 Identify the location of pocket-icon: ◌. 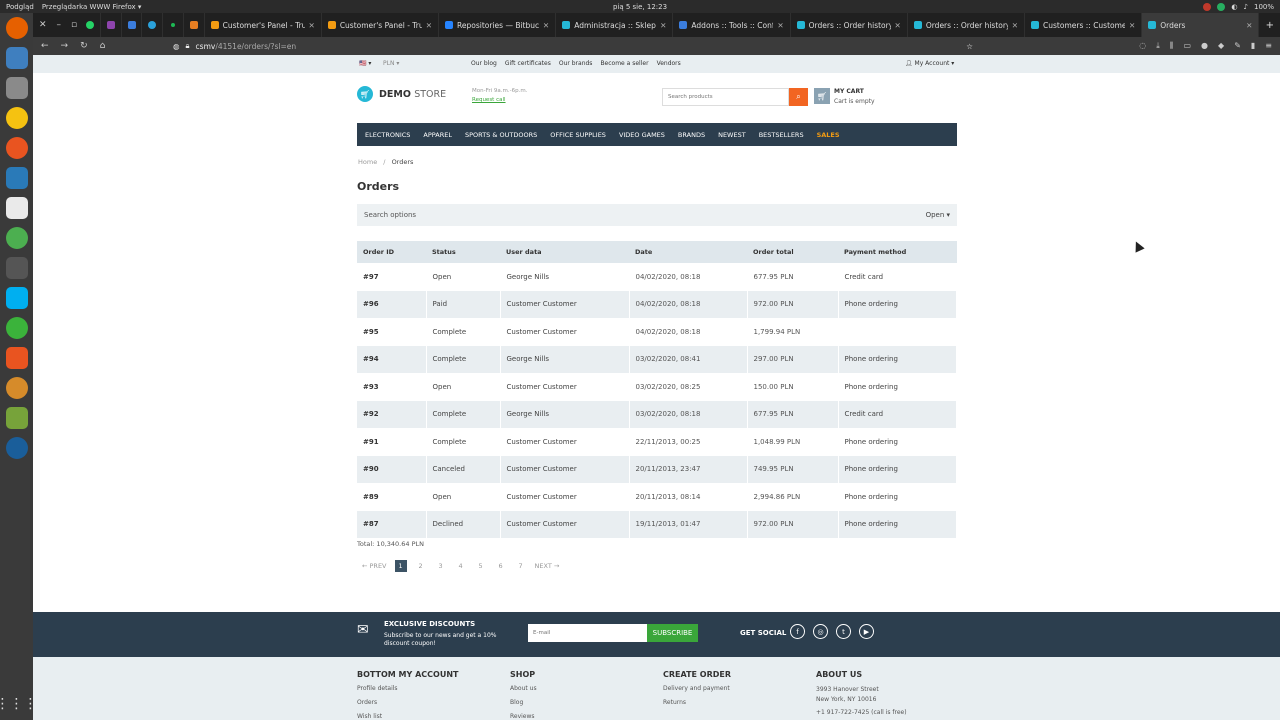
(1142, 46).